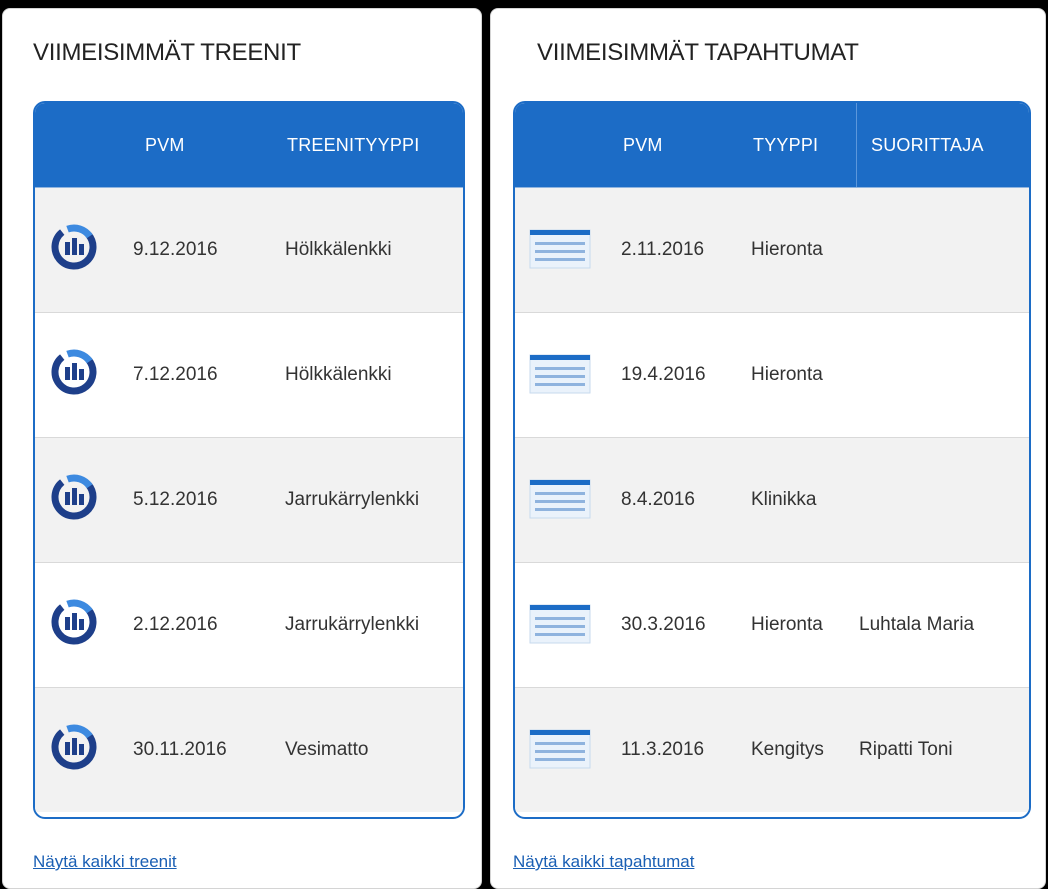 The image size is (1048, 889). Describe the element at coordinates (175, 624) in the screenshot. I see `workout-date: 2.12.2016` at that location.